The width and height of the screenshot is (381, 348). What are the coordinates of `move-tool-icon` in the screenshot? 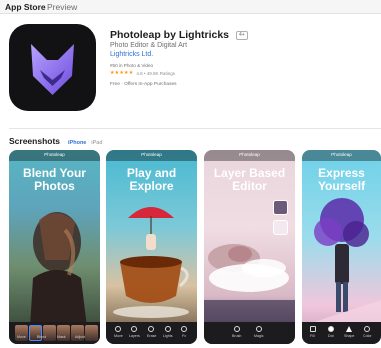 It's located at (118, 329).